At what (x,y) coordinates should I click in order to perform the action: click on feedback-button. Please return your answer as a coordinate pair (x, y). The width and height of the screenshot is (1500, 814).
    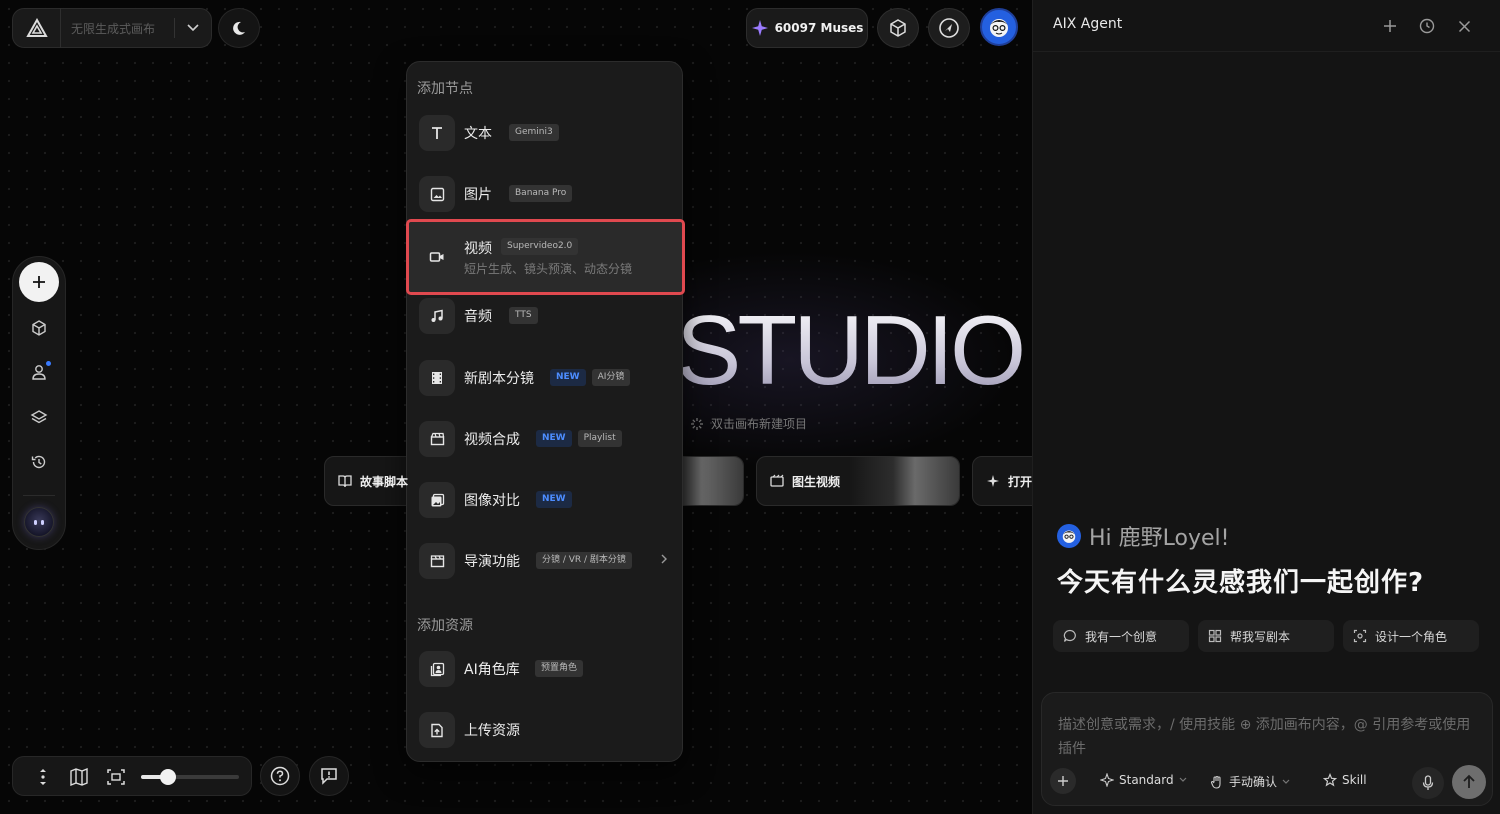
    Looking at the image, I should click on (329, 776).